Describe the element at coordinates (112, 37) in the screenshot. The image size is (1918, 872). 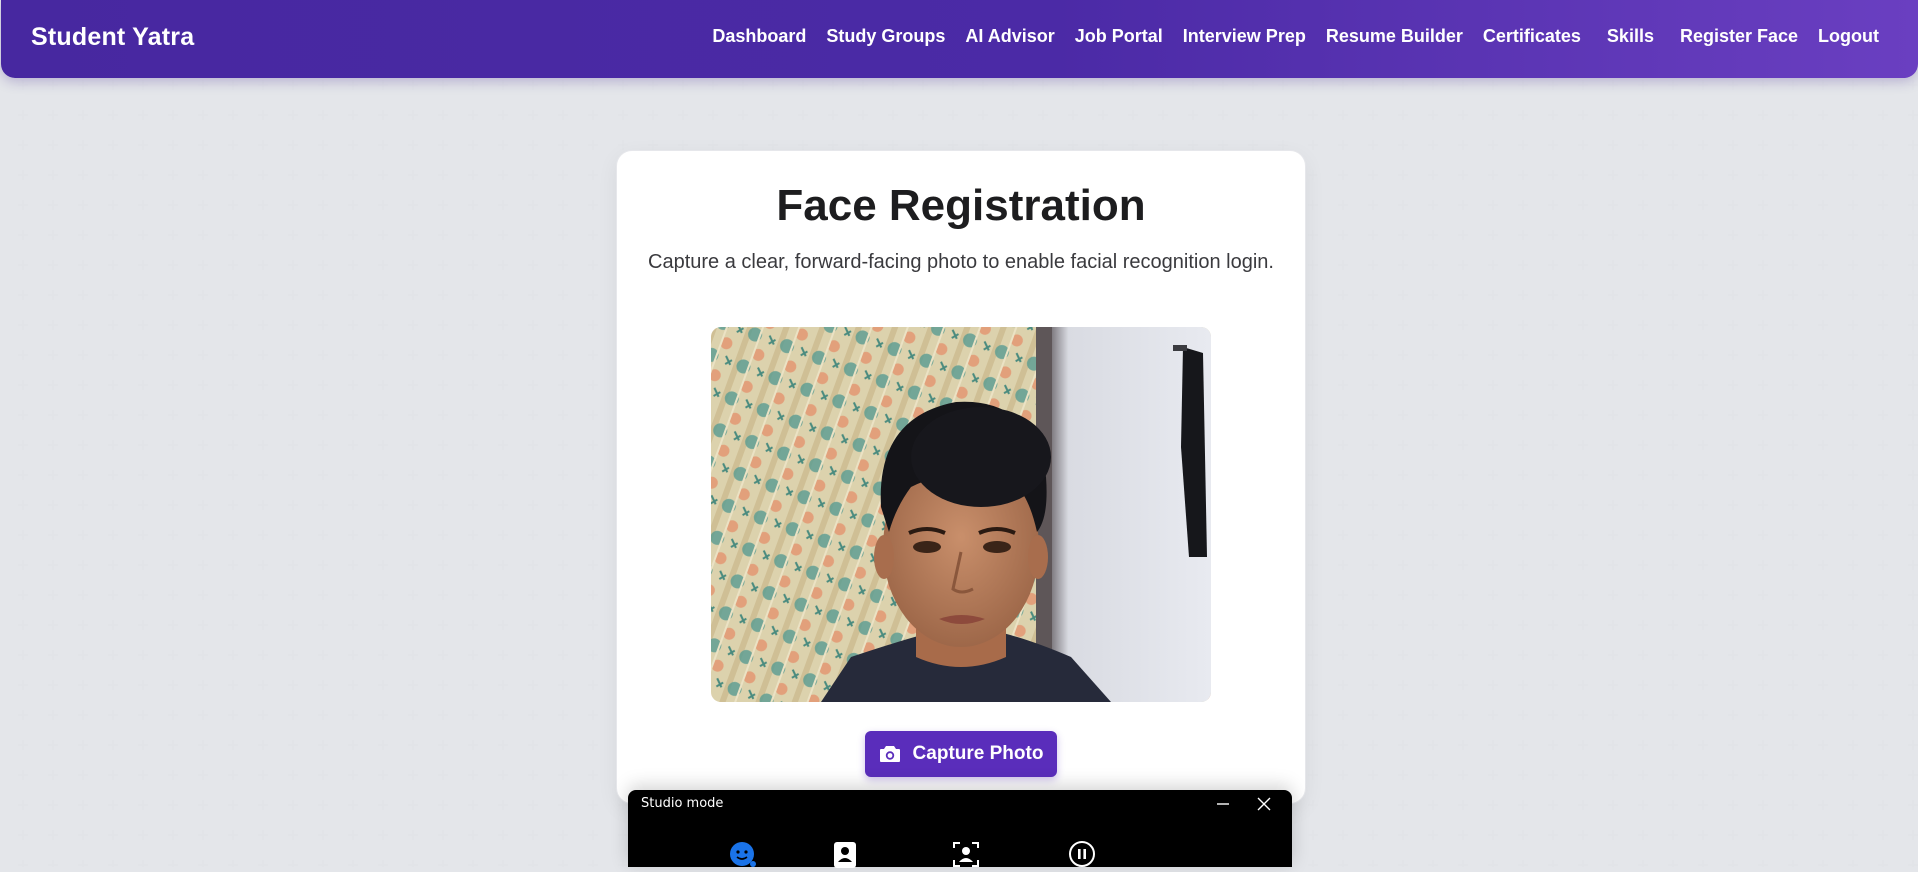
I see `brand-logo: Student Yatra` at that location.